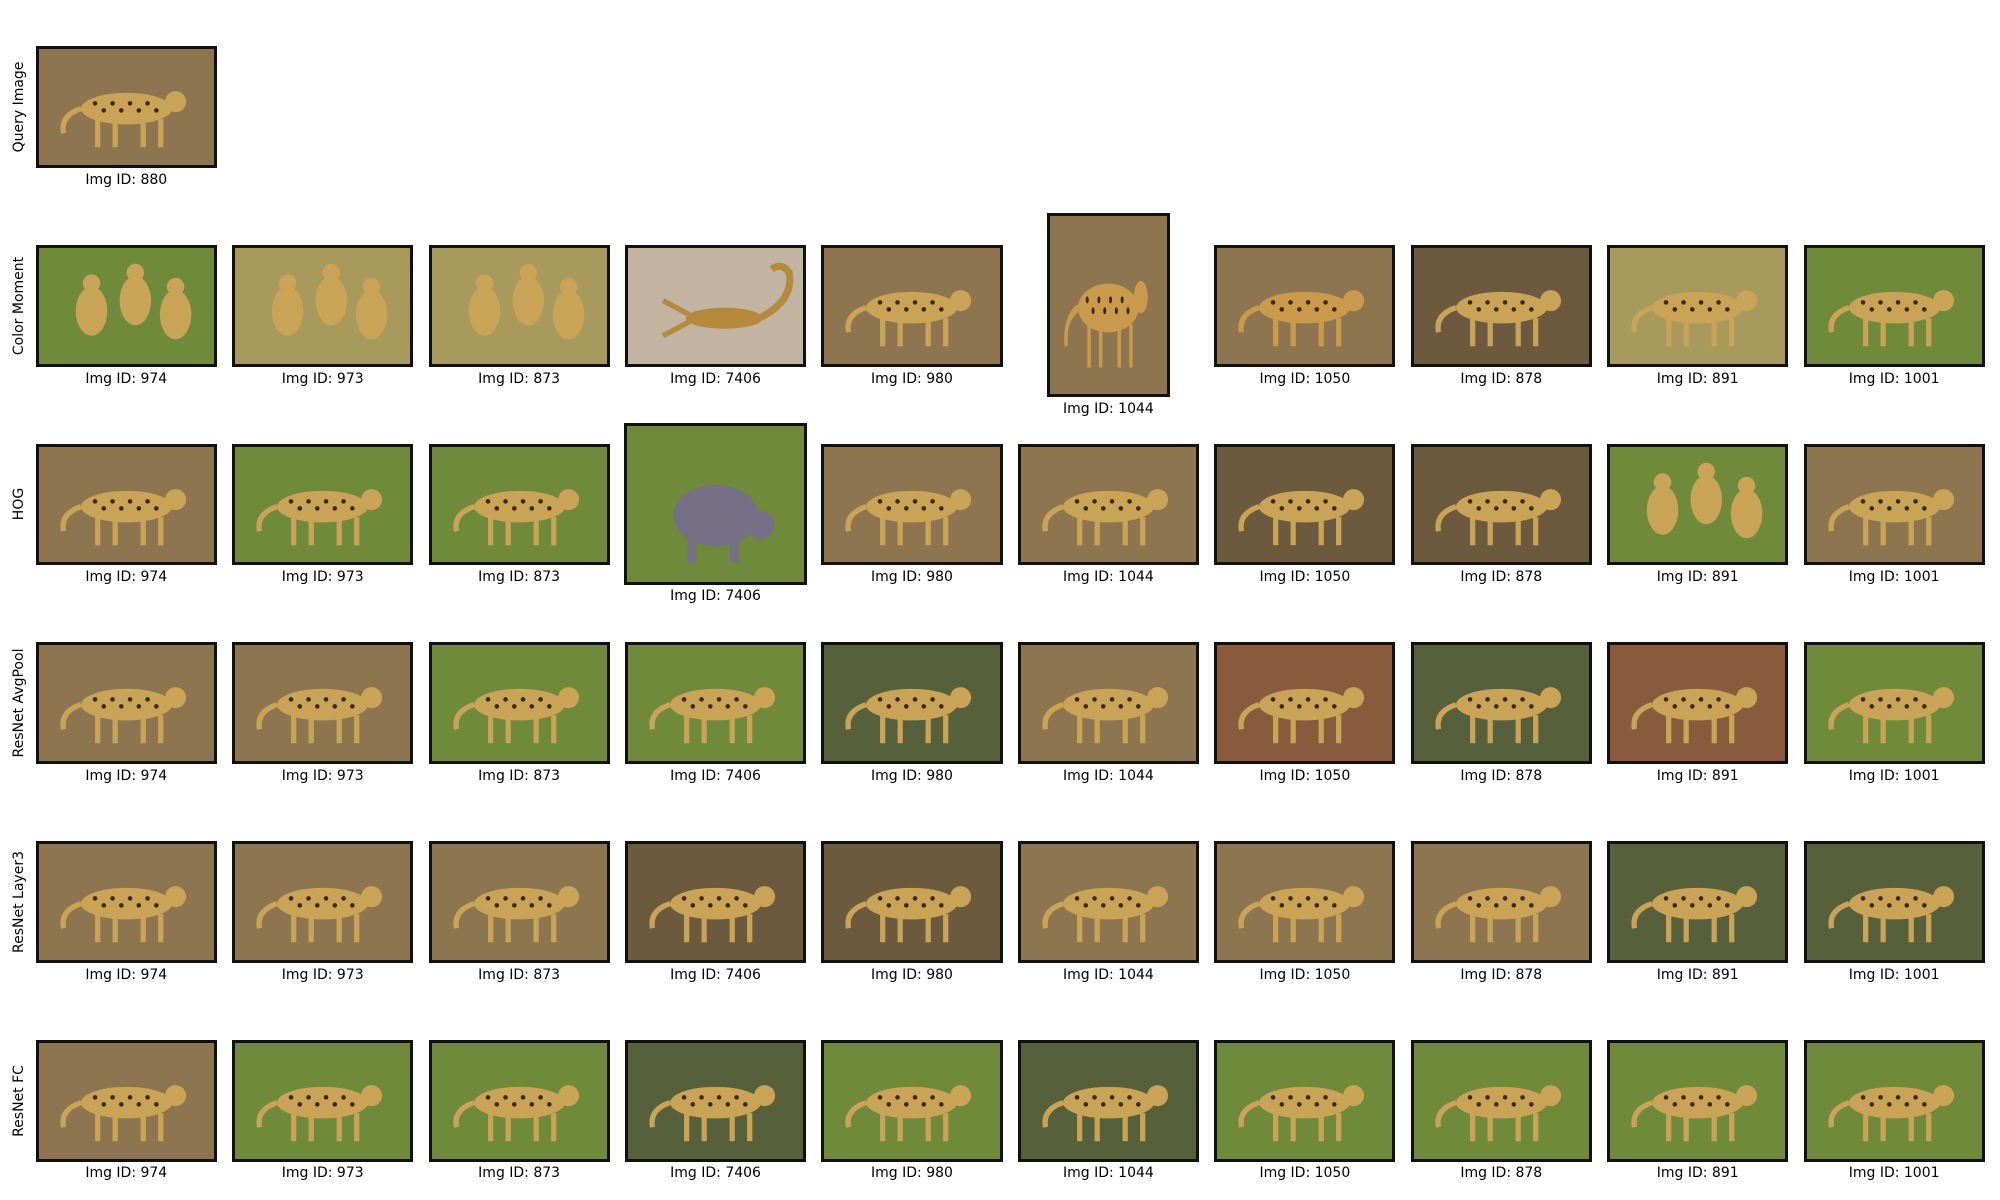  Describe the element at coordinates (723, 523) in the screenshot. I see `rhinoceros-figure` at that location.